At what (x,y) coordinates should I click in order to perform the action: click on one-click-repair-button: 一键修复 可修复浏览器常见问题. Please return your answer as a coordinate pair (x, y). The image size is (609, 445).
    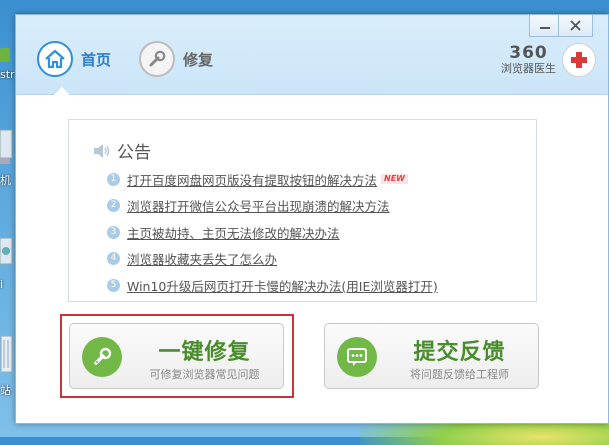
    Looking at the image, I should click on (176, 356).